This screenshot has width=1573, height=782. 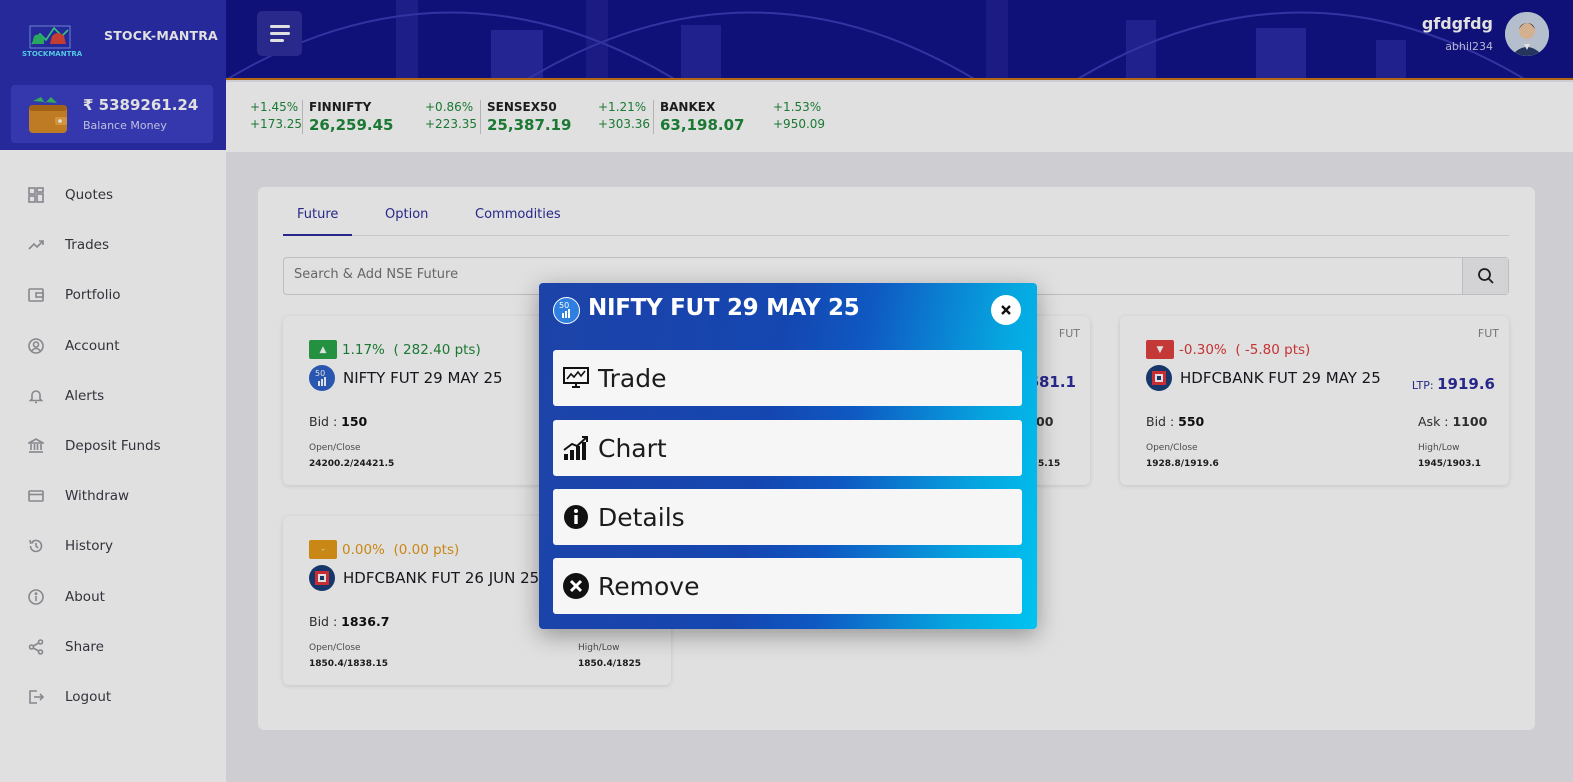 What do you see at coordinates (576, 448) in the screenshot?
I see `chart-icon` at bounding box center [576, 448].